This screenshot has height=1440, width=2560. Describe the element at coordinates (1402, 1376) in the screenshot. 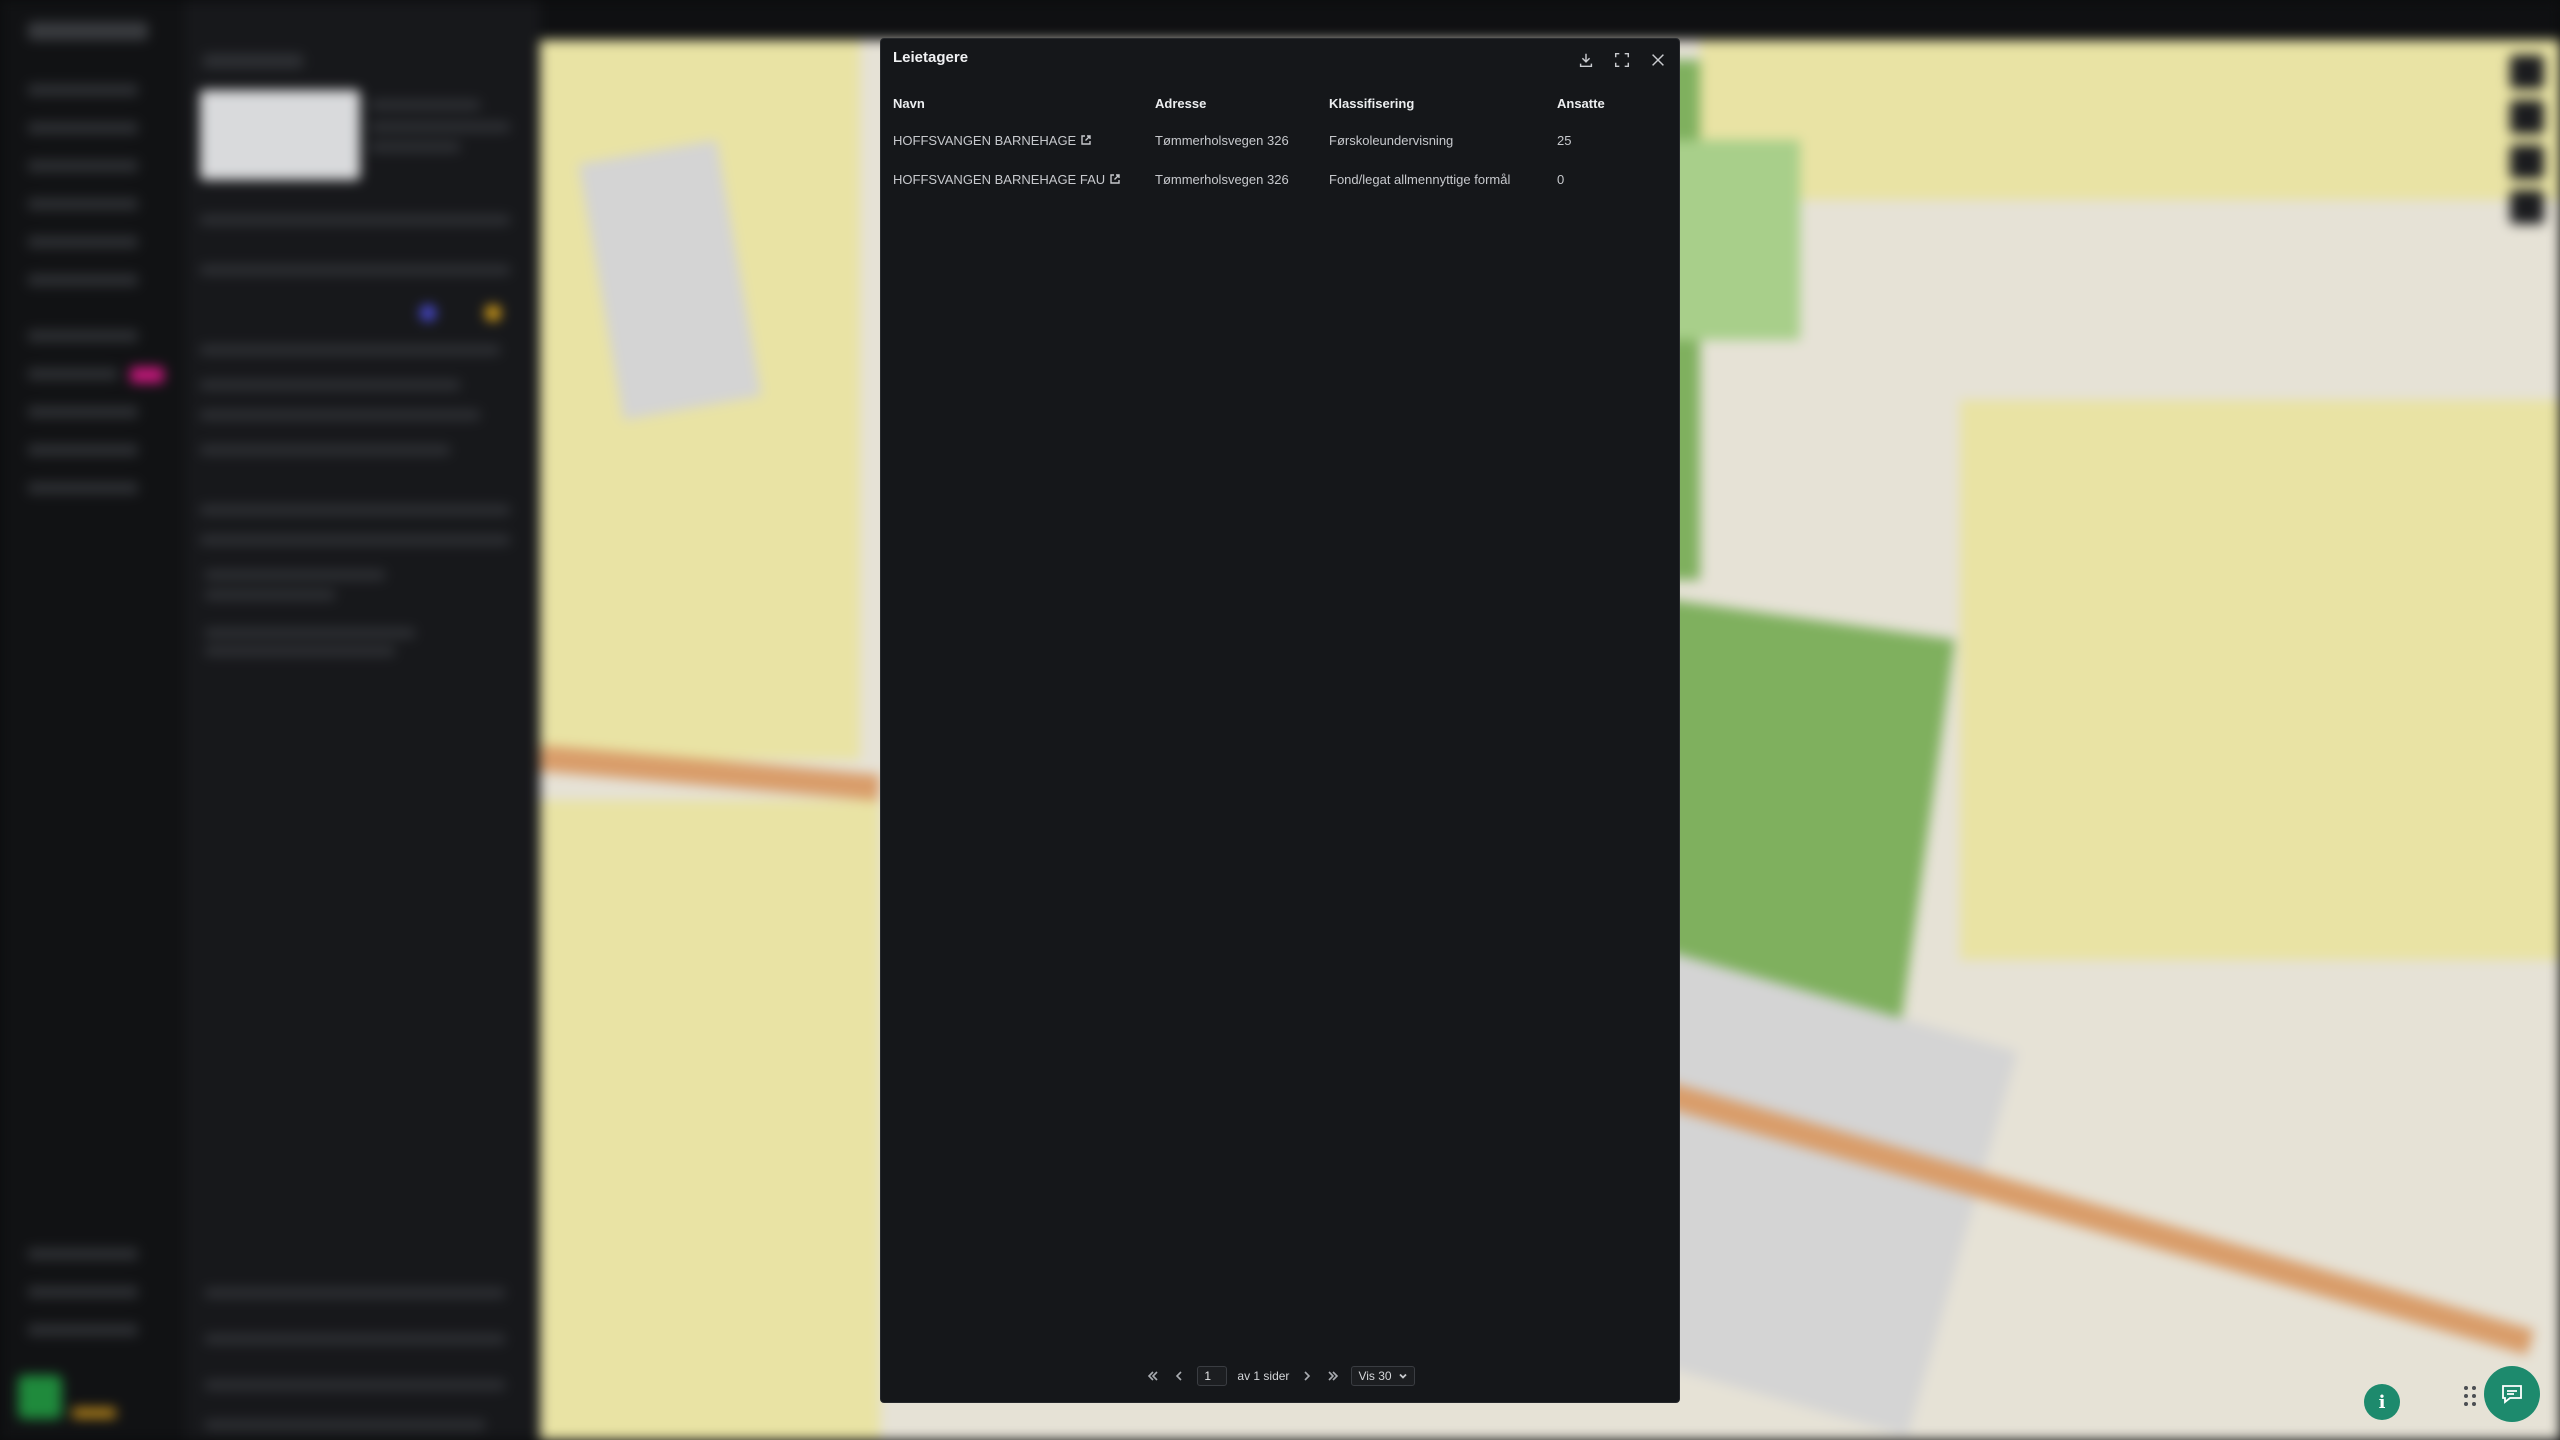

I see `chevron-down-icon` at that location.